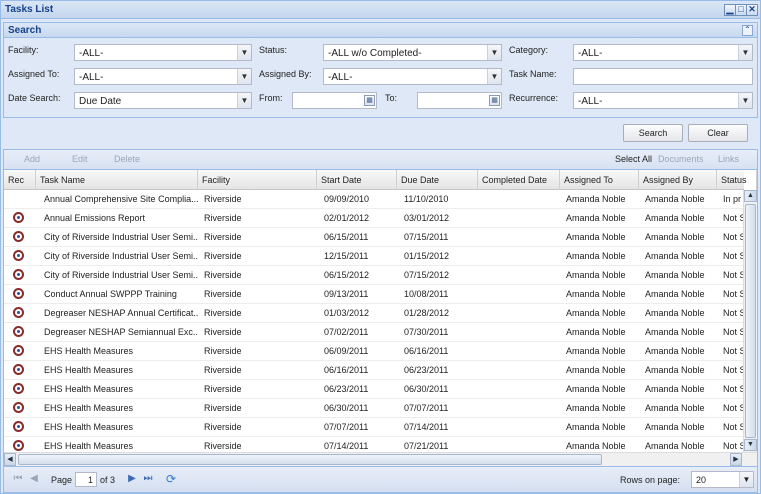  I want to click on cell-task-name: Annual Emissions Report, so click(95, 218).